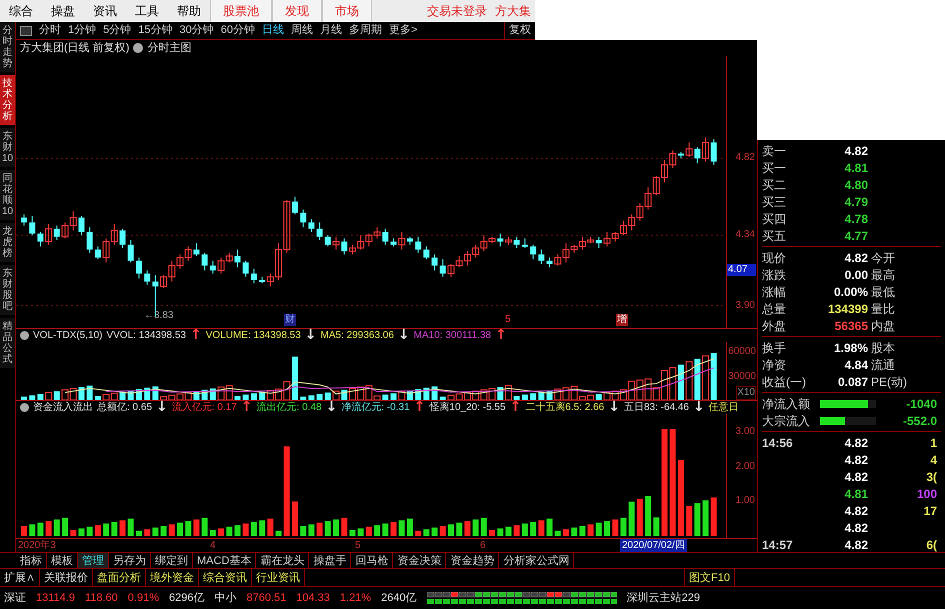 Image resolution: width=945 pixels, height=609 pixels. Describe the element at coordinates (7, 100) in the screenshot. I see `side-tab: 技术分析` at that location.